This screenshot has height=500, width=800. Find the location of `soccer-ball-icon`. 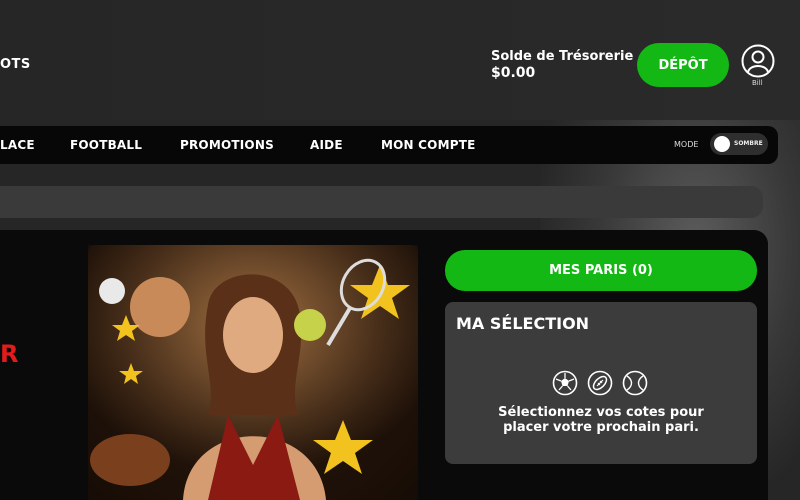

soccer-ball-icon is located at coordinates (565, 383).